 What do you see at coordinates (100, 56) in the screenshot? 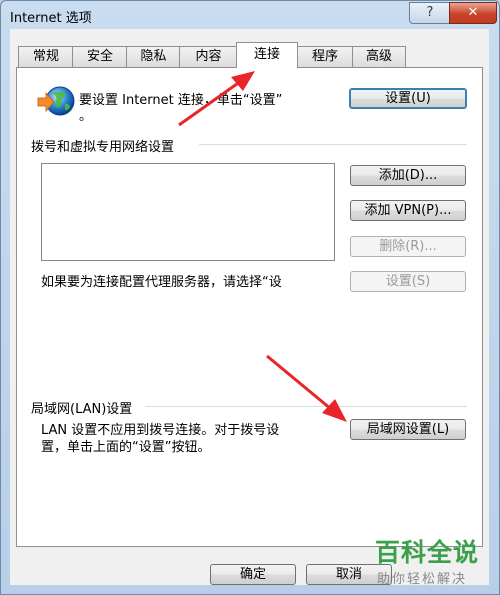
I see `tab-security: 安全` at bounding box center [100, 56].